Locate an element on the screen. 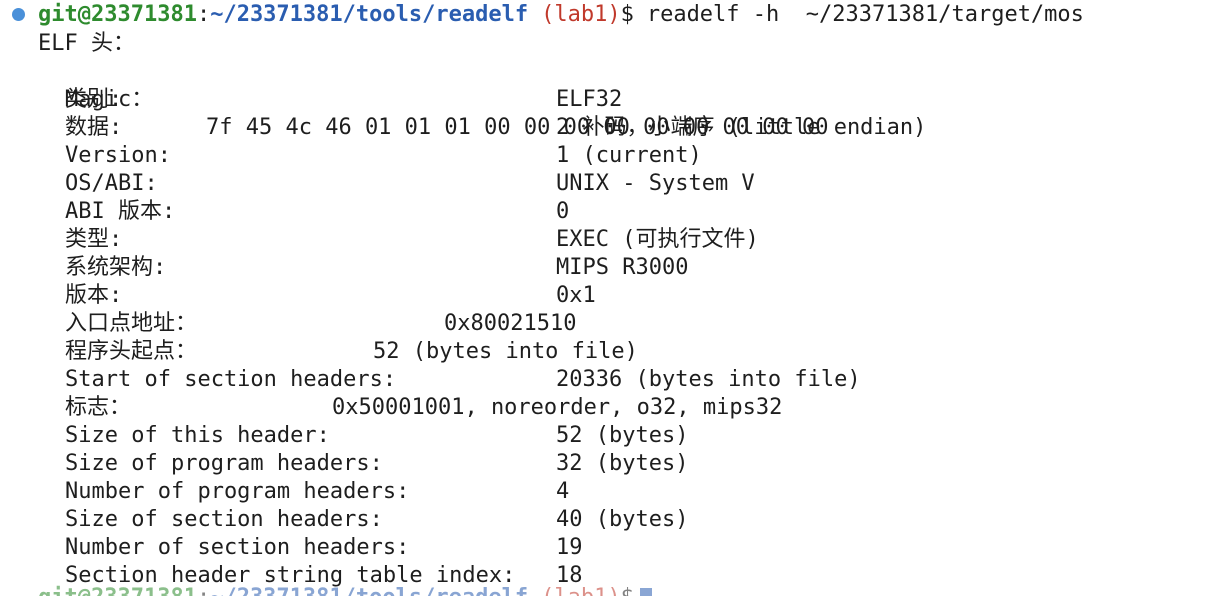 This screenshot has width=1212, height=596. elf-field-row: Number of section headers: 19 is located at coordinates (615, 548).